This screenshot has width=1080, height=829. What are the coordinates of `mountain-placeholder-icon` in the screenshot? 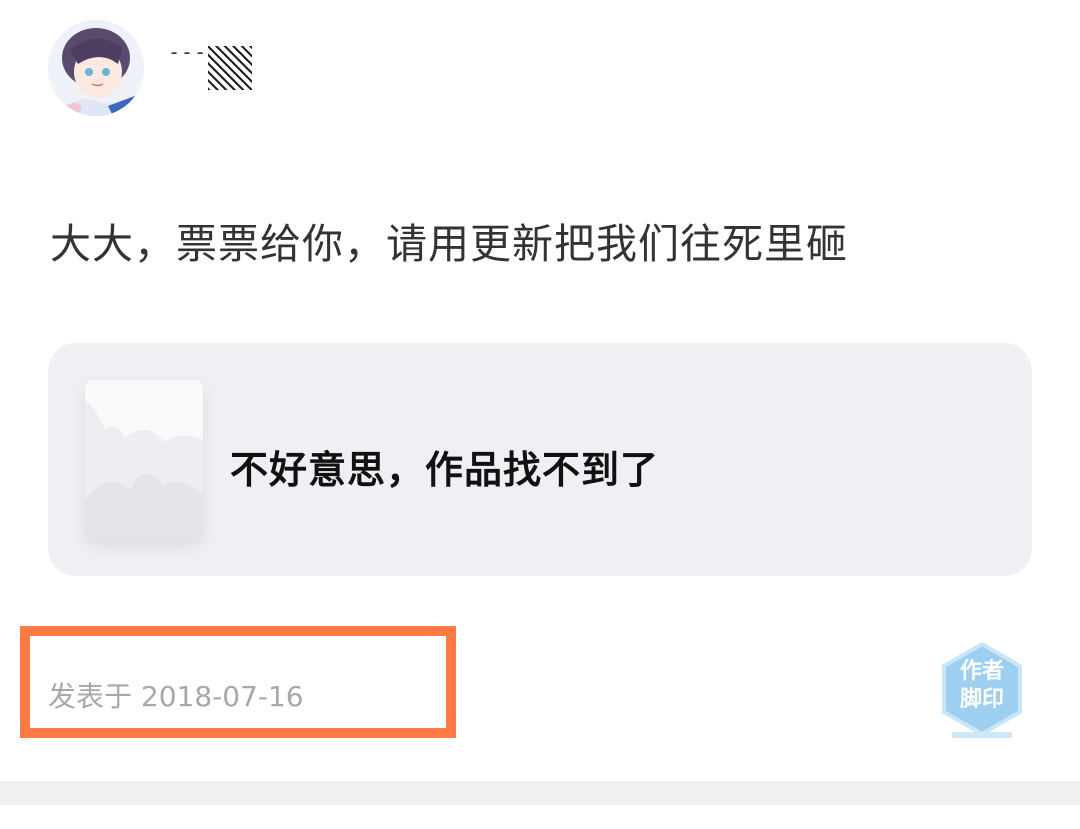 It's located at (144, 460).